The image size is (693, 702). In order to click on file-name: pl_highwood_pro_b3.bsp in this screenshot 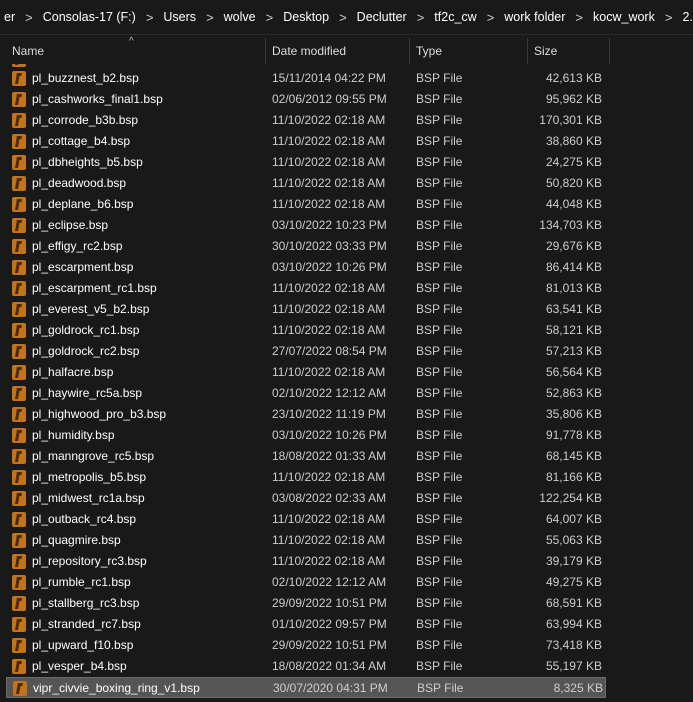, I will do `click(99, 414)`.